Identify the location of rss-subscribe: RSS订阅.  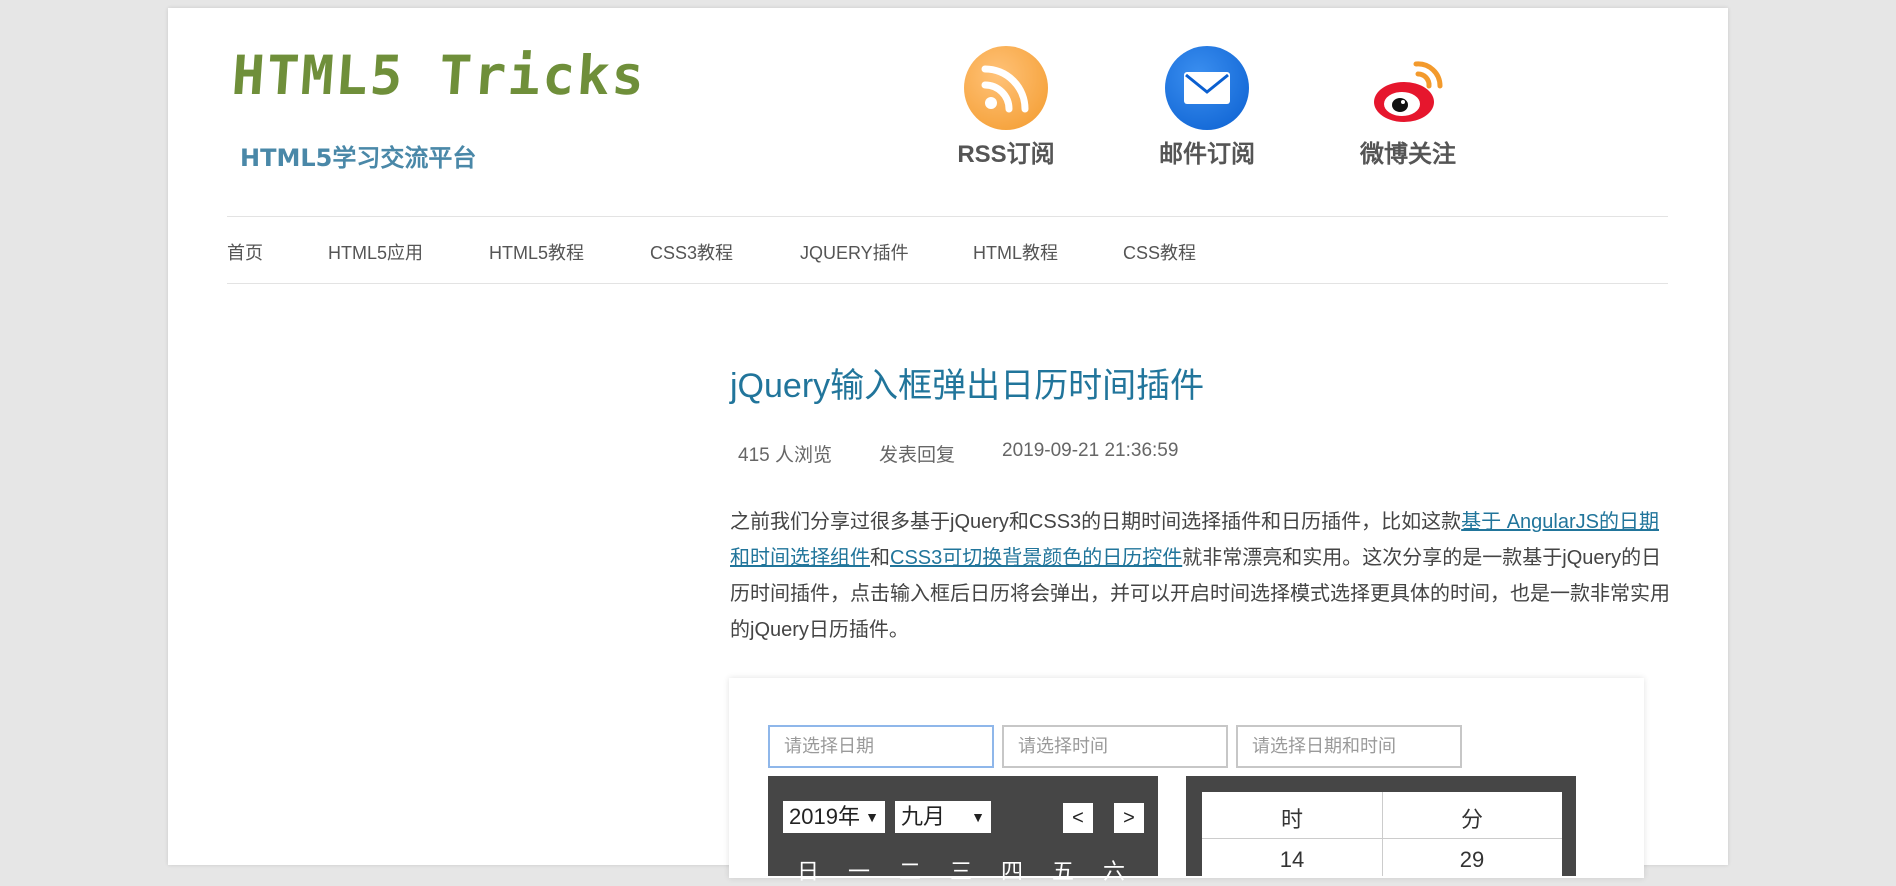
(1006, 107).